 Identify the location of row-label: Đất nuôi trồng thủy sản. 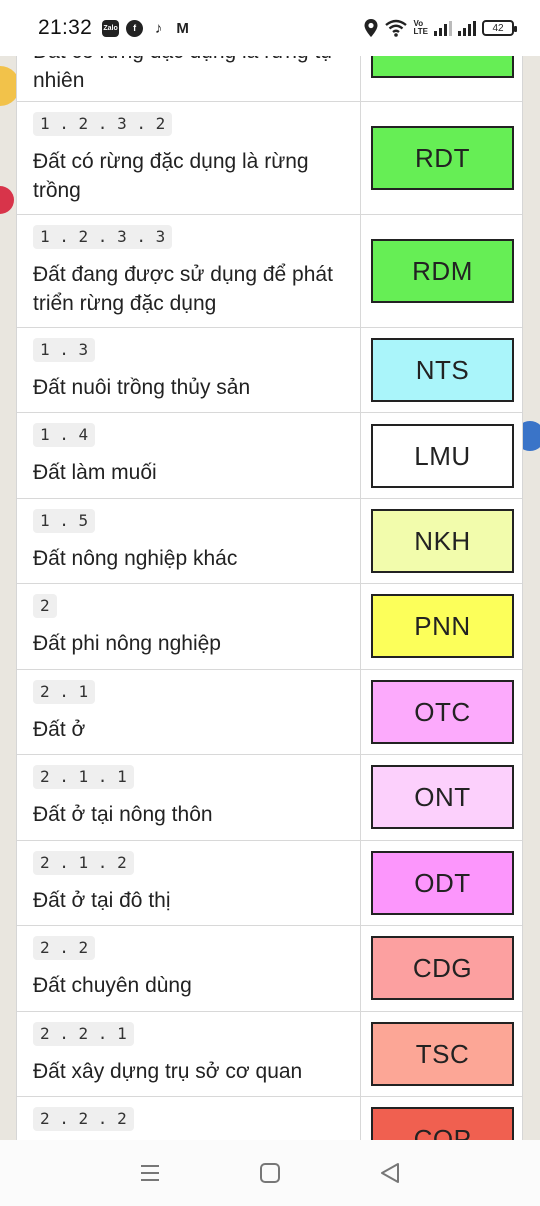
(142, 387).